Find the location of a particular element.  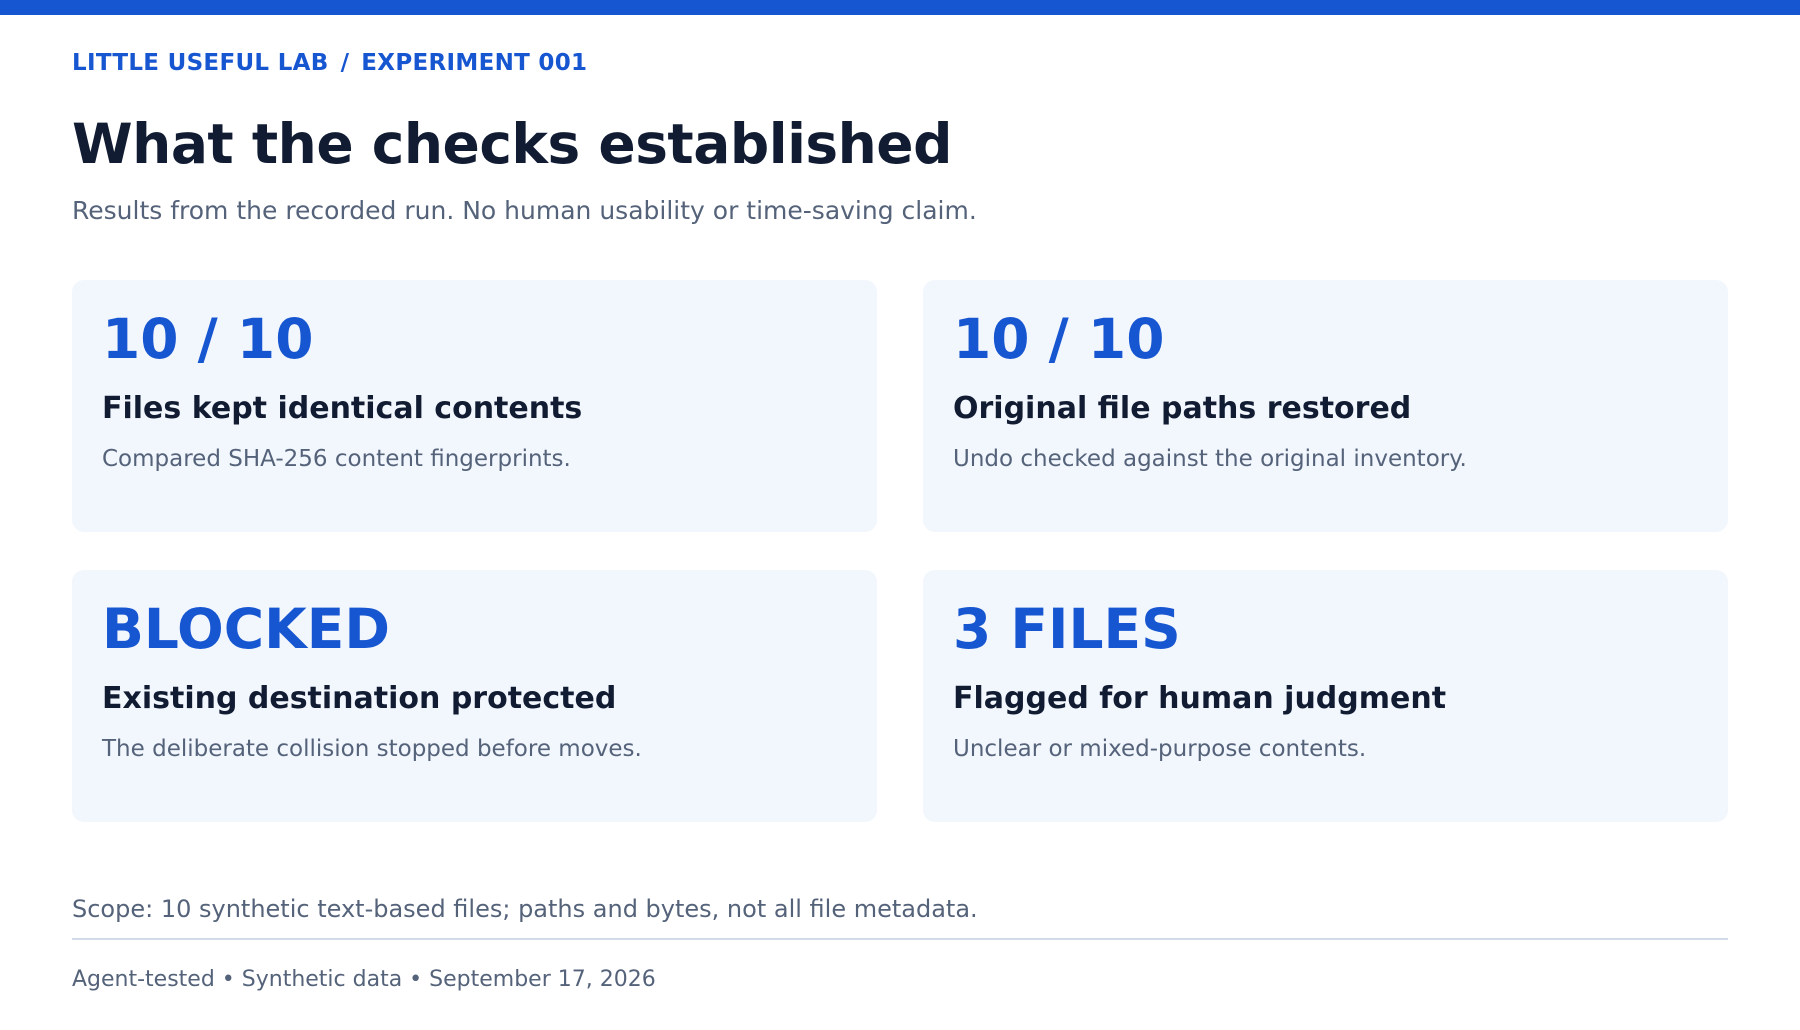

page-title: What the checks established is located at coordinates (512, 144).